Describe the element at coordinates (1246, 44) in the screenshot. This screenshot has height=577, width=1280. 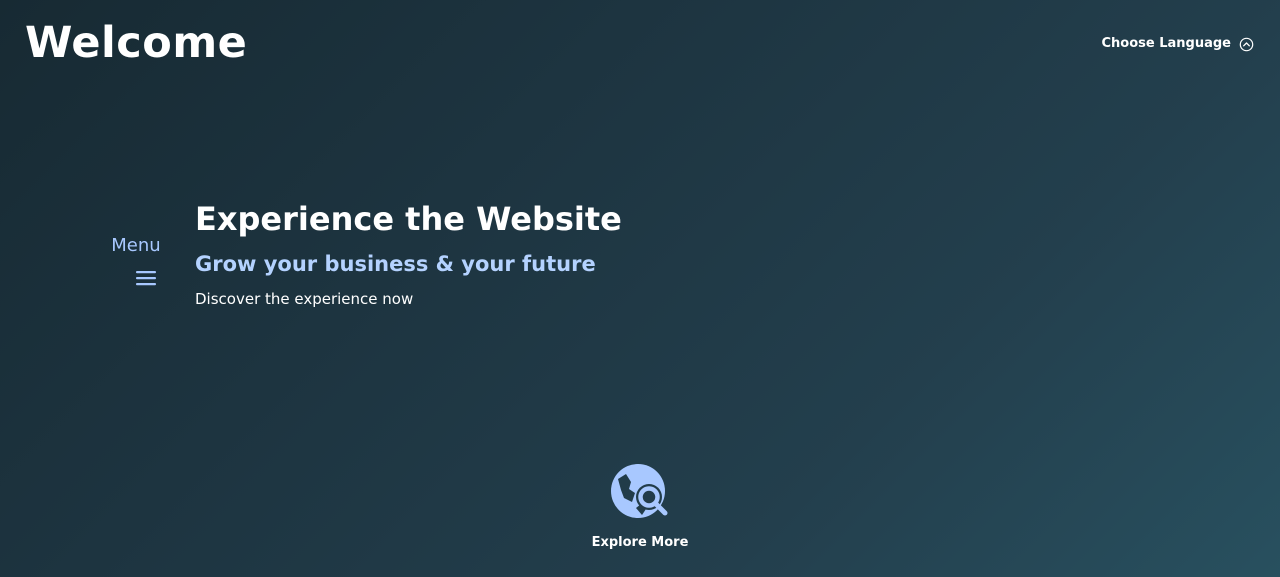
I see `chevron-up-circle-icon` at that location.